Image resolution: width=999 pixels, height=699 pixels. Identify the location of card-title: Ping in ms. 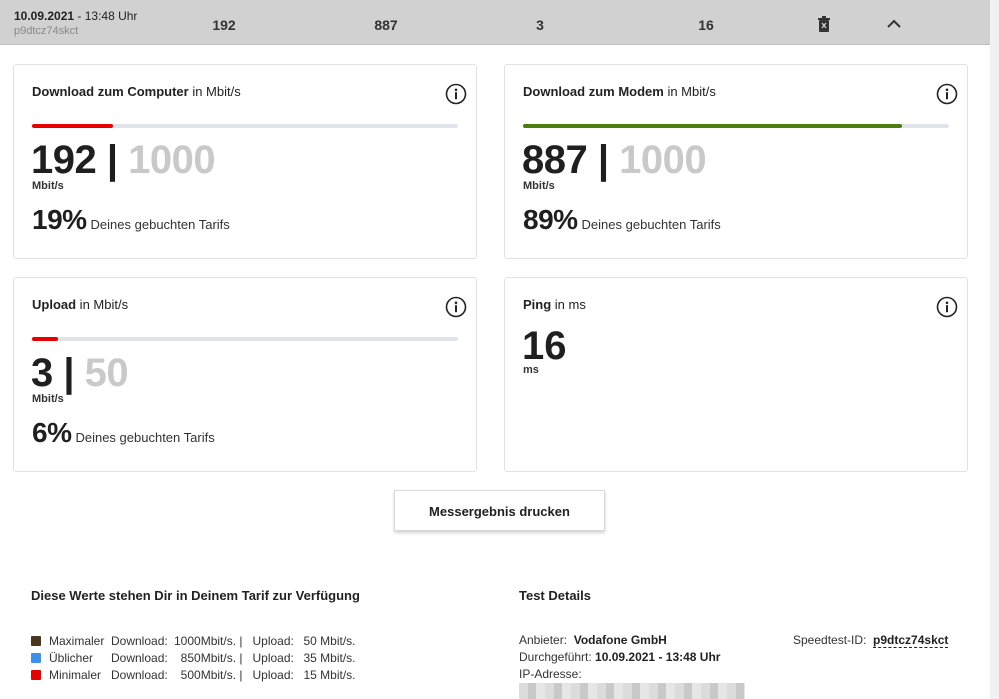
(554, 304).